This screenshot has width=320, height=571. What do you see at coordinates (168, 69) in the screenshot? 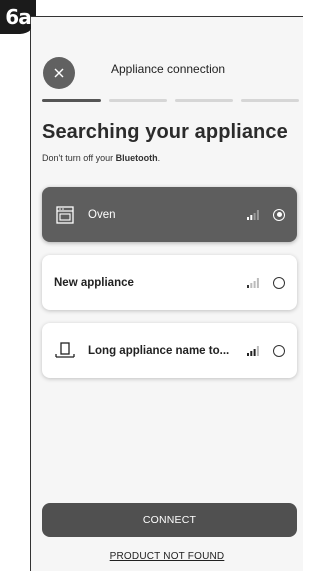
I see `header-title: Appliance connection` at bounding box center [168, 69].